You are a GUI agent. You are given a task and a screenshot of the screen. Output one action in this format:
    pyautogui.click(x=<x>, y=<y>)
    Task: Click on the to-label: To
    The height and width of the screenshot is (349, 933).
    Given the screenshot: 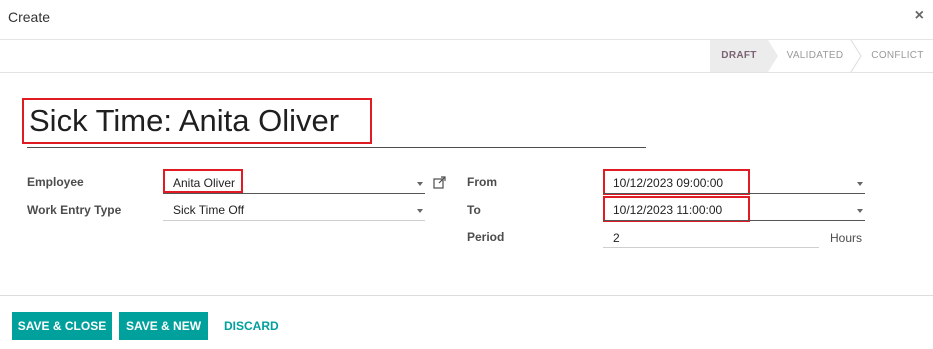 What is the action you would take?
    pyautogui.click(x=474, y=210)
    